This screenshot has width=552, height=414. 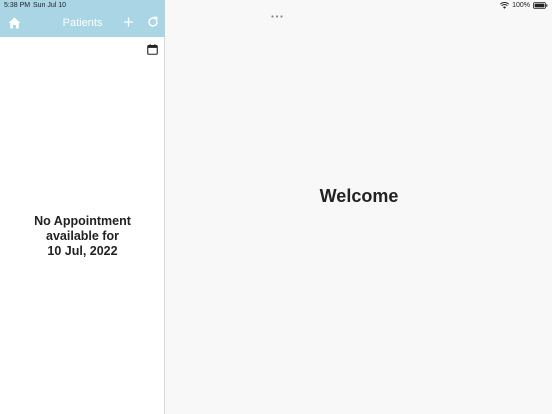 I want to click on more-dots-icon, so click(x=277, y=16).